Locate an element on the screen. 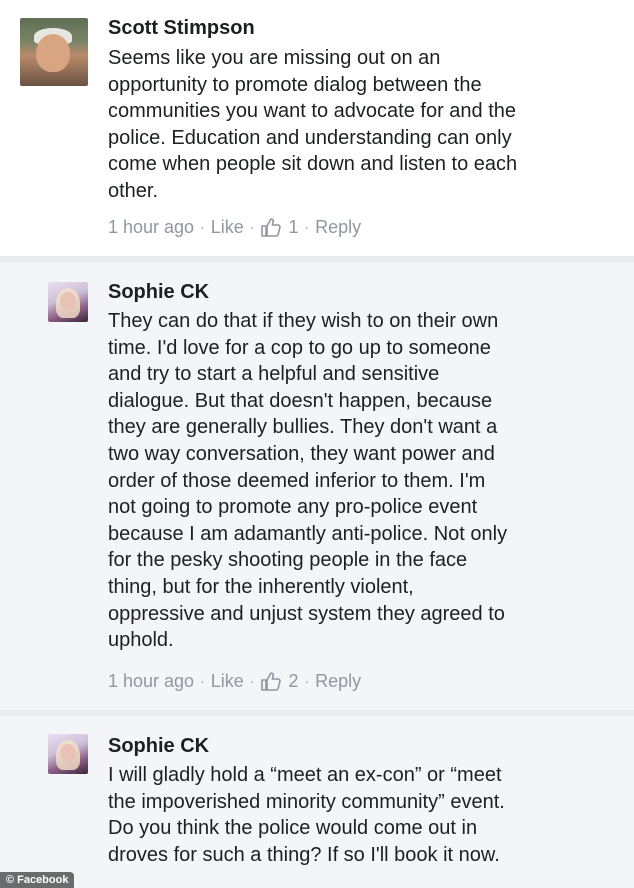 This screenshot has width=634, height=888. like-count: 1 is located at coordinates (293, 227).